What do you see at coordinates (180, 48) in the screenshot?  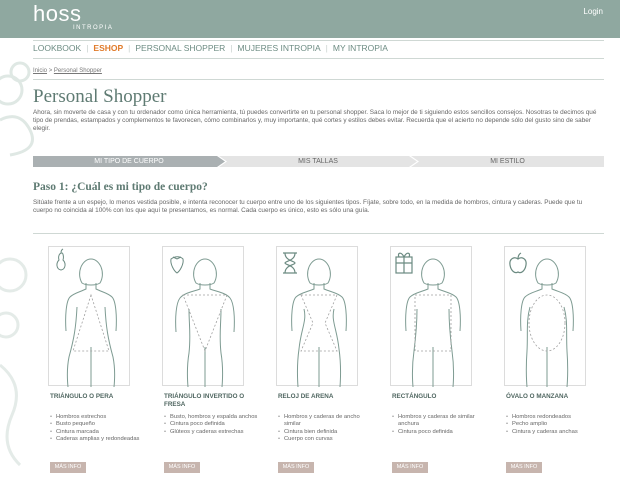 I see `nav-item-personal-shopper: PERSONAL SHOPPER` at bounding box center [180, 48].